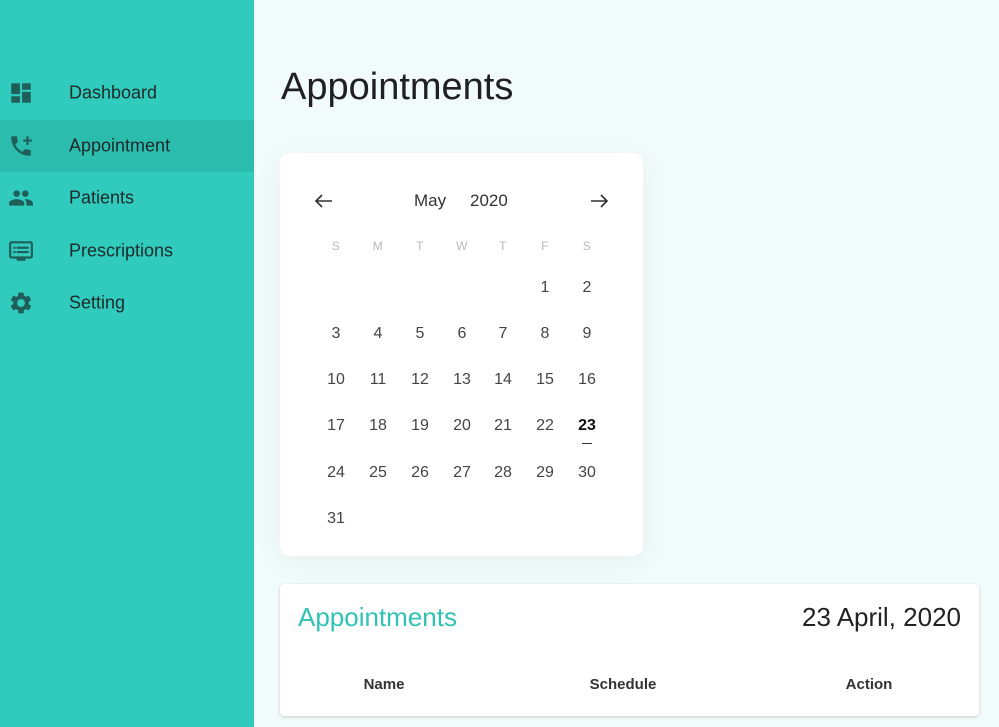 The height and width of the screenshot is (727, 999). I want to click on arrow-left-icon, so click(324, 201).